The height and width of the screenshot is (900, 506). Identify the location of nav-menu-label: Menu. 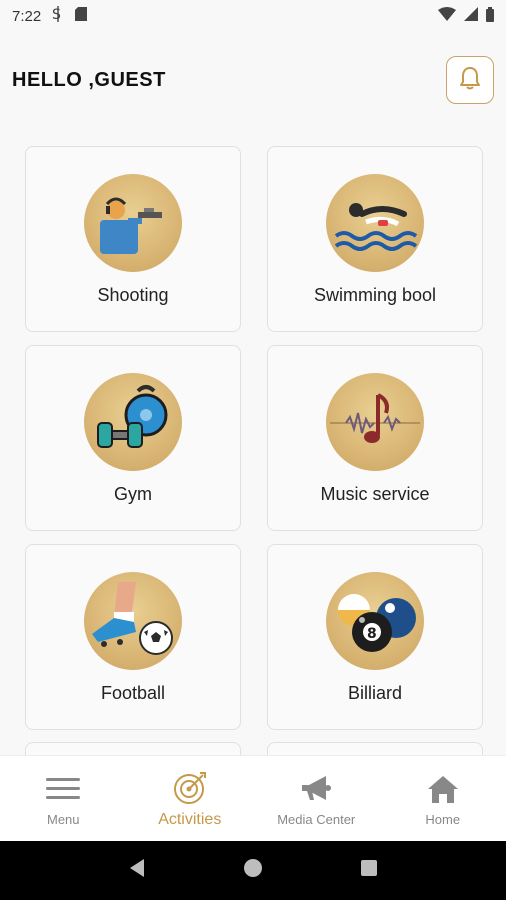
(63, 819).